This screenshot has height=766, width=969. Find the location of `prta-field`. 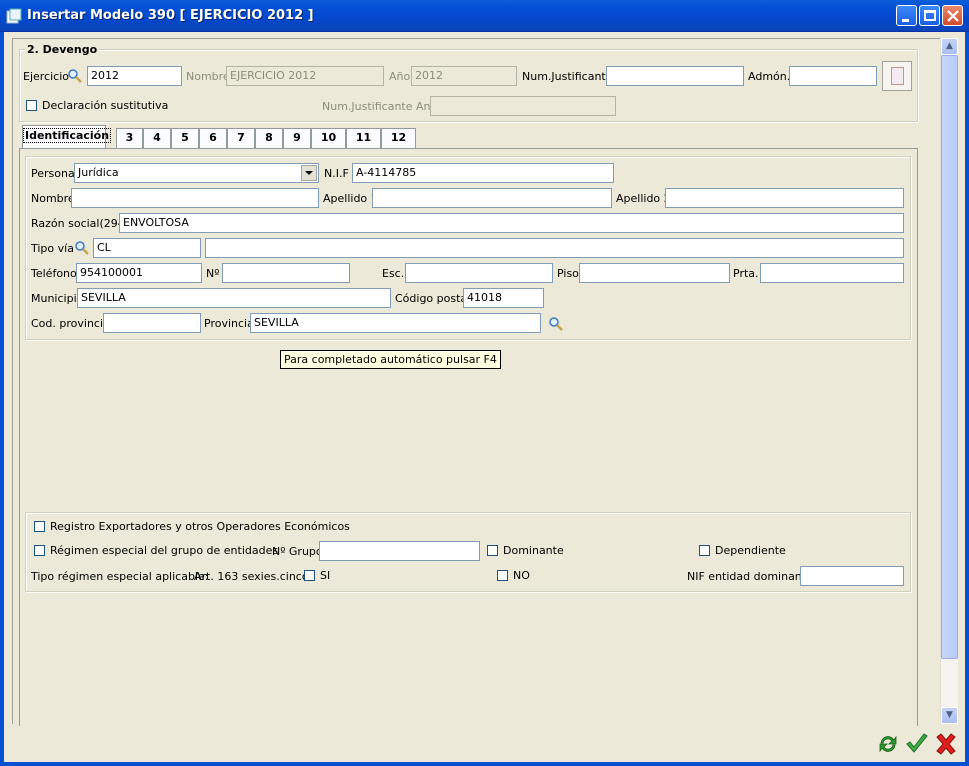

prta-field is located at coordinates (832, 273).